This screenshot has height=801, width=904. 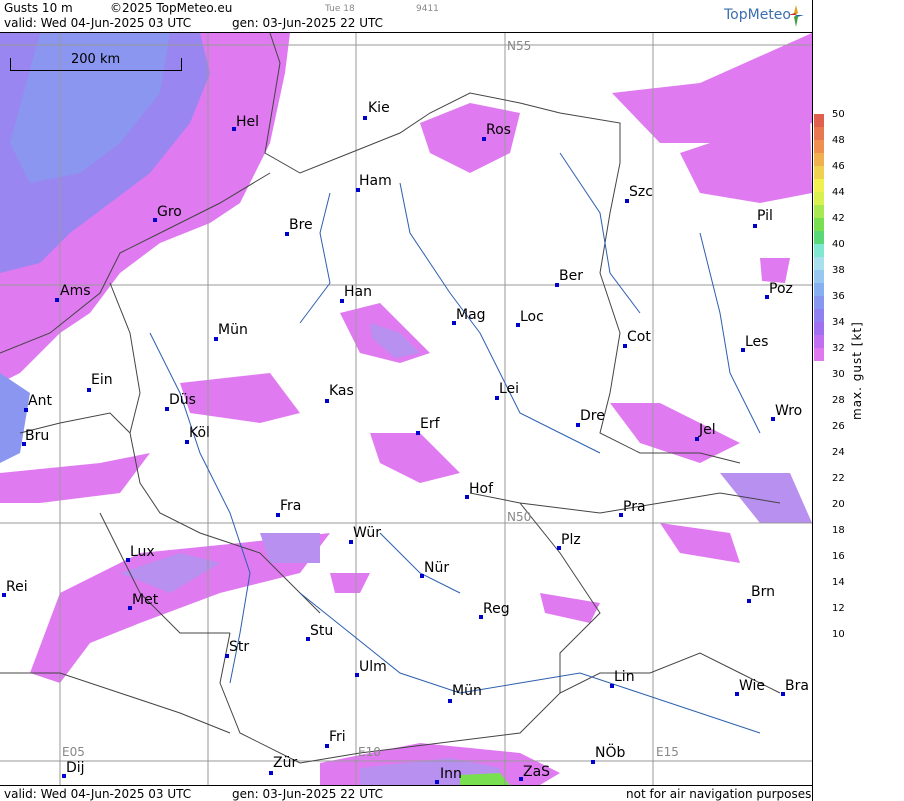 What do you see at coordinates (838, 322) in the screenshot?
I see `legend-tick: 34` at bounding box center [838, 322].